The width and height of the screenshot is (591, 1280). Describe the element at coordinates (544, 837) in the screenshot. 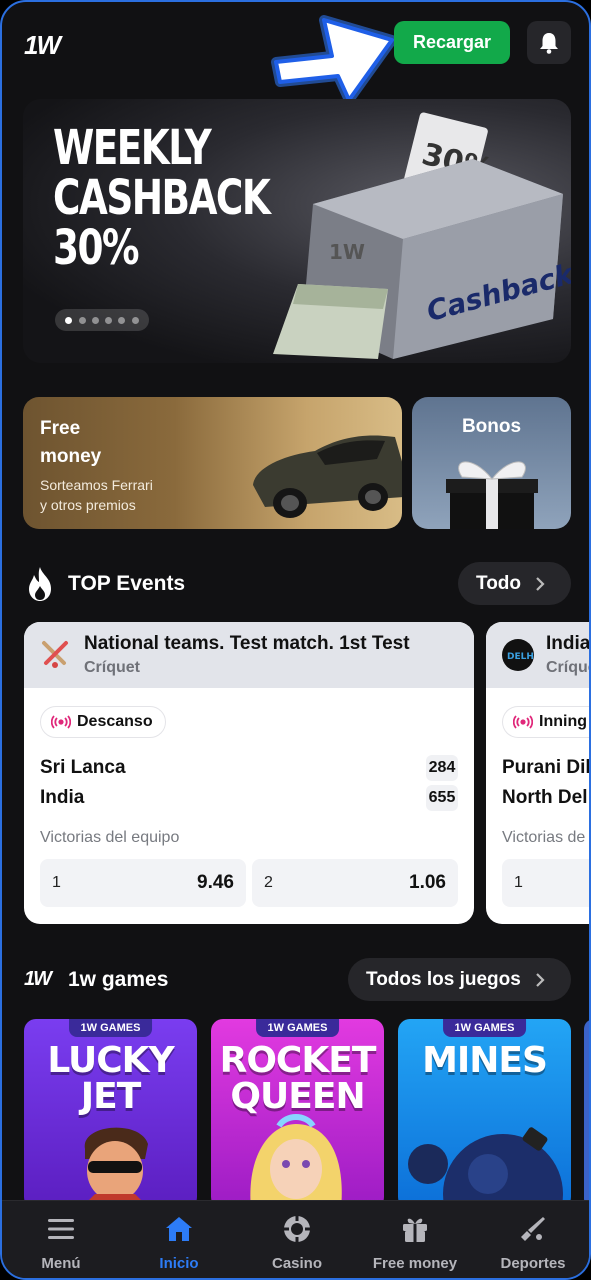

I see `market-name: Victorias de` at that location.